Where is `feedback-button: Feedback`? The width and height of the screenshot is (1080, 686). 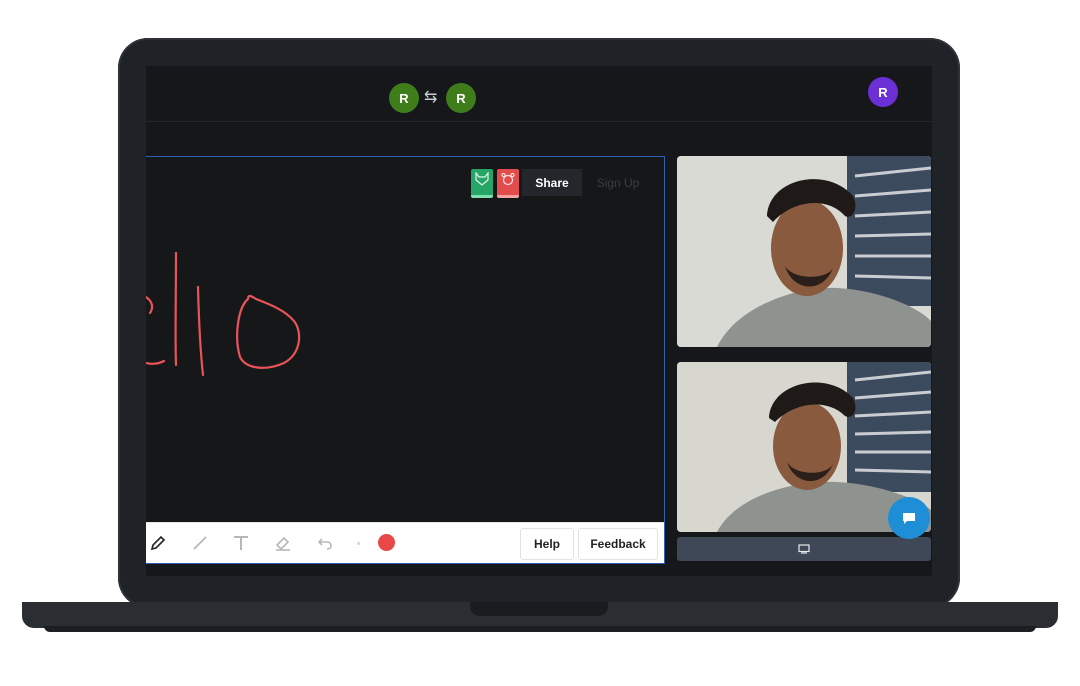
feedback-button: Feedback is located at coordinates (618, 544).